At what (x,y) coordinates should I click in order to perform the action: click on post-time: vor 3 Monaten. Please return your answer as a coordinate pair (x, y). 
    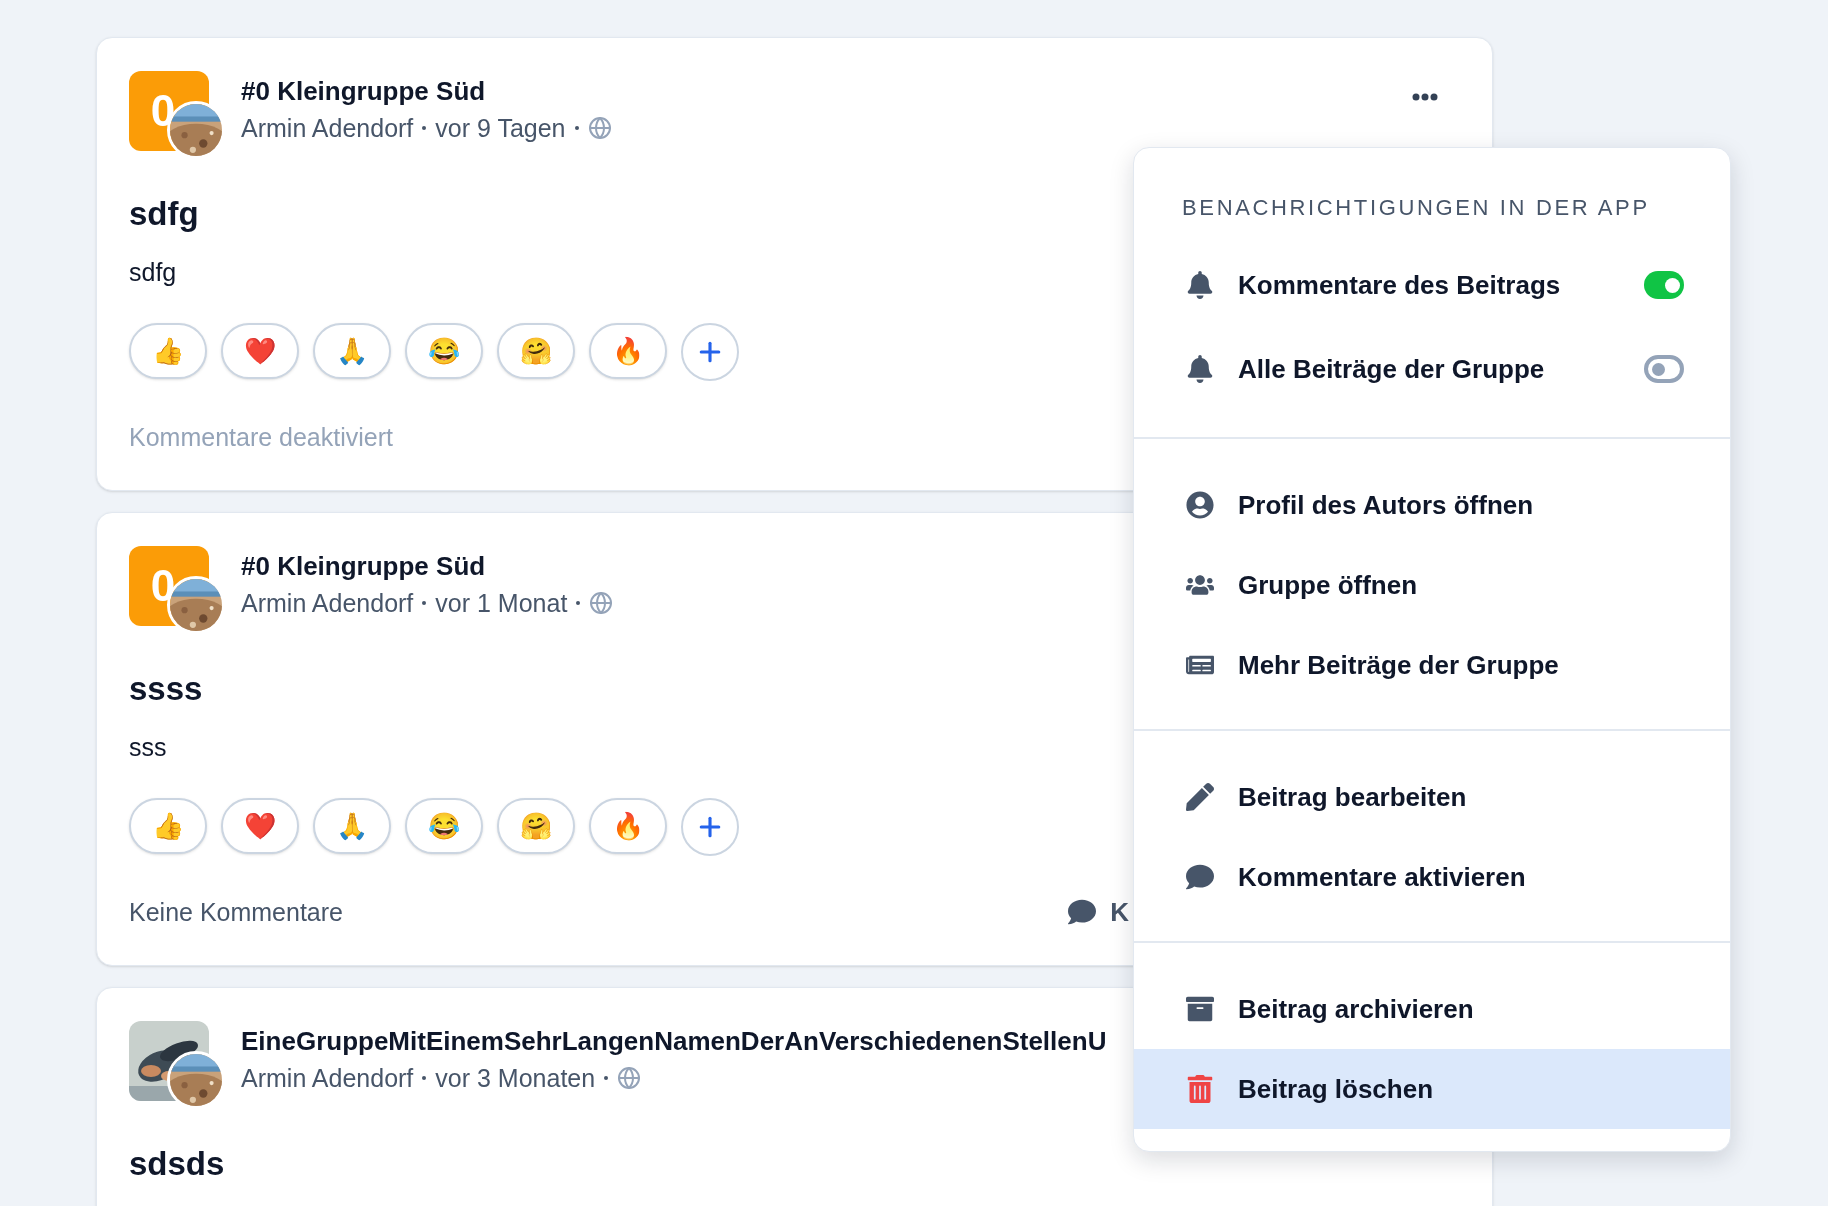
    Looking at the image, I should click on (515, 1078).